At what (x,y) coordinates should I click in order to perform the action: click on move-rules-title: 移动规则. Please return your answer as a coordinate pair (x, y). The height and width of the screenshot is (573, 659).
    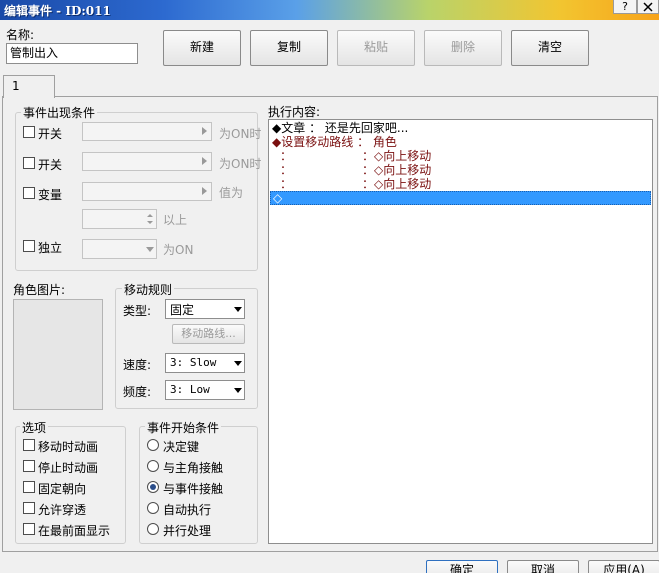
    Looking at the image, I should click on (148, 289).